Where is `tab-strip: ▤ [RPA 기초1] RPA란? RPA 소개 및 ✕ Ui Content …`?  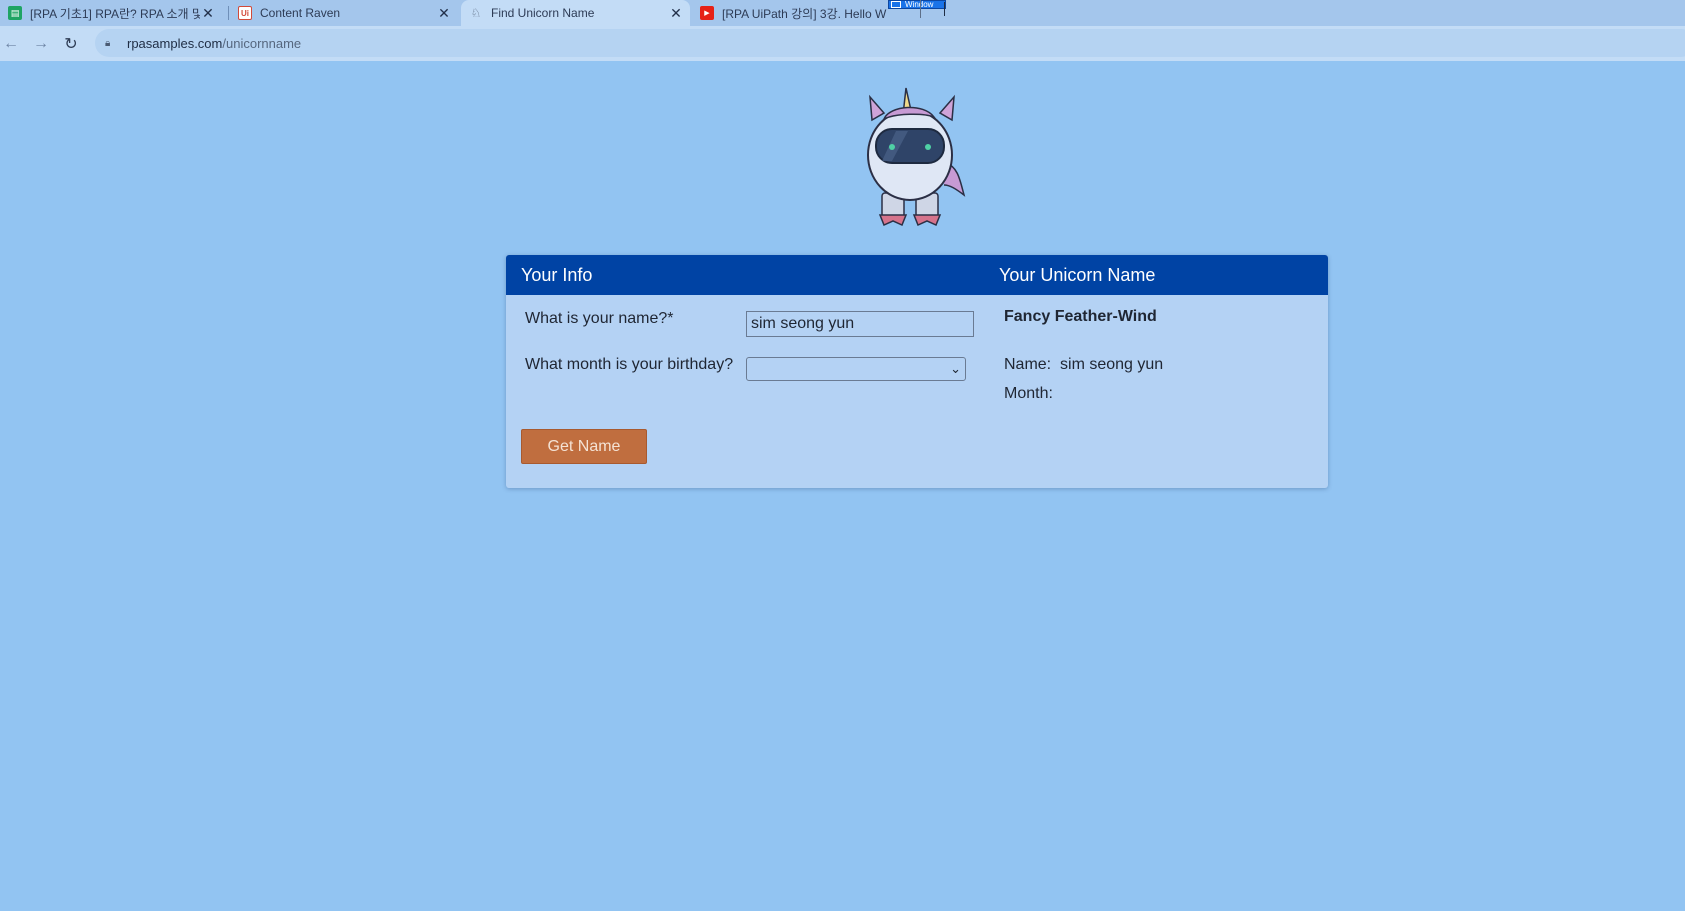 tab-strip: ▤ [RPA 기초1] RPA란? RPA 소개 및 ✕ Ui Content … is located at coordinates (842, 13).